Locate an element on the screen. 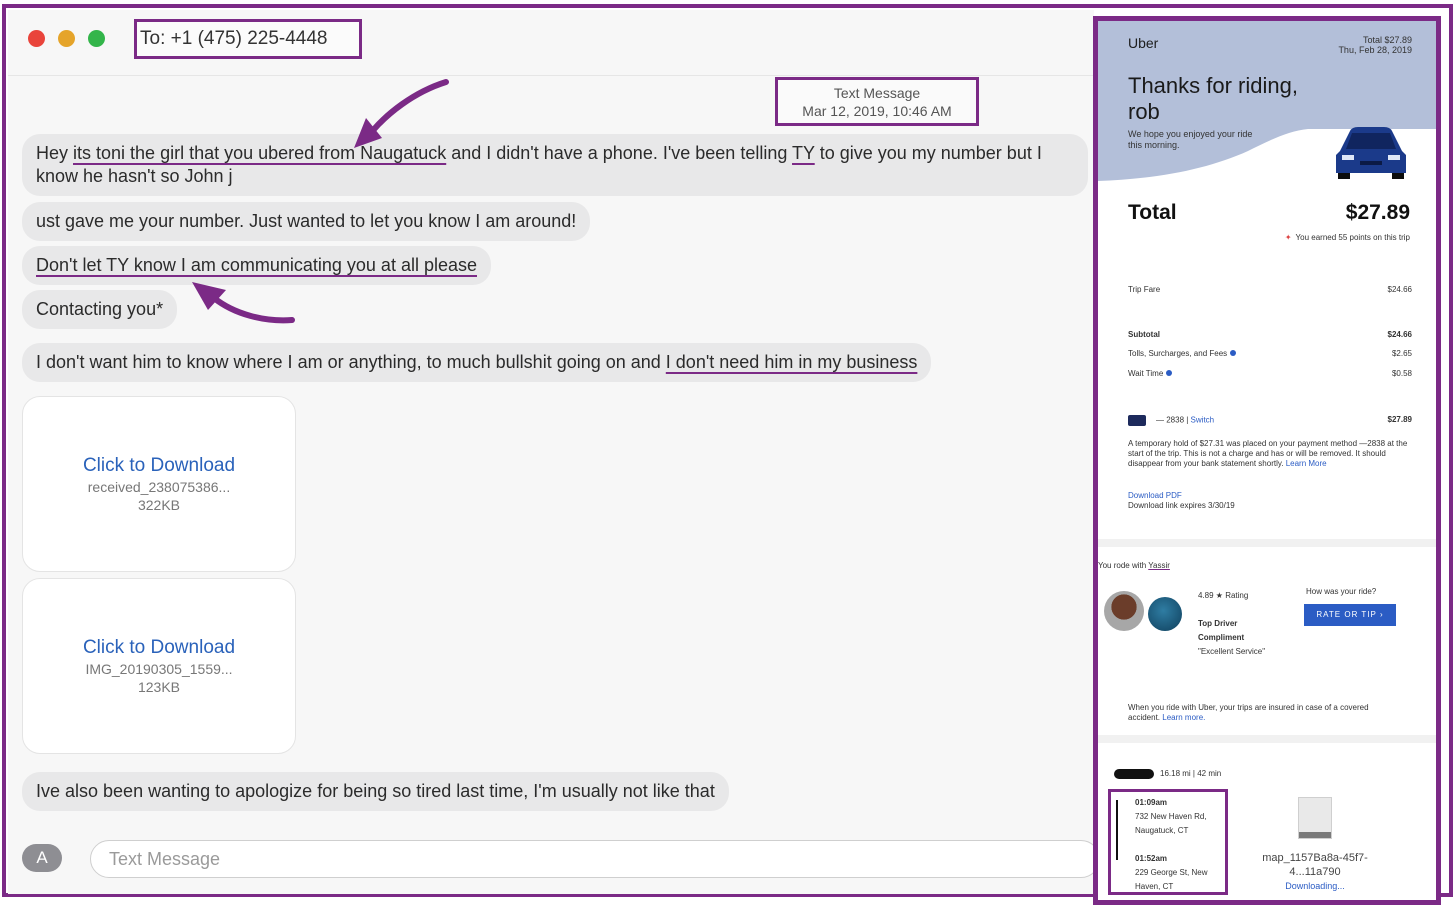  summary-date: Thu, Feb 28, 2019 is located at coordinates (1375, 50).